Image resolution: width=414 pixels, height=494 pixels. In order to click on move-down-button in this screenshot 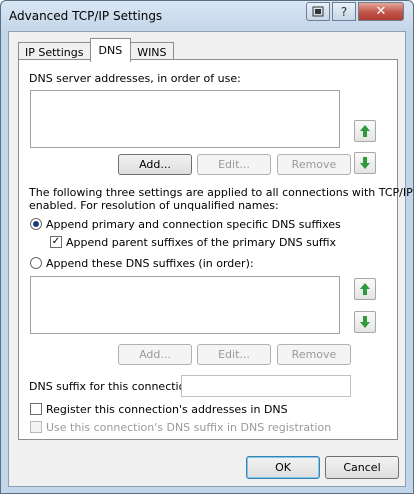, I will do `click(365, 163)`.